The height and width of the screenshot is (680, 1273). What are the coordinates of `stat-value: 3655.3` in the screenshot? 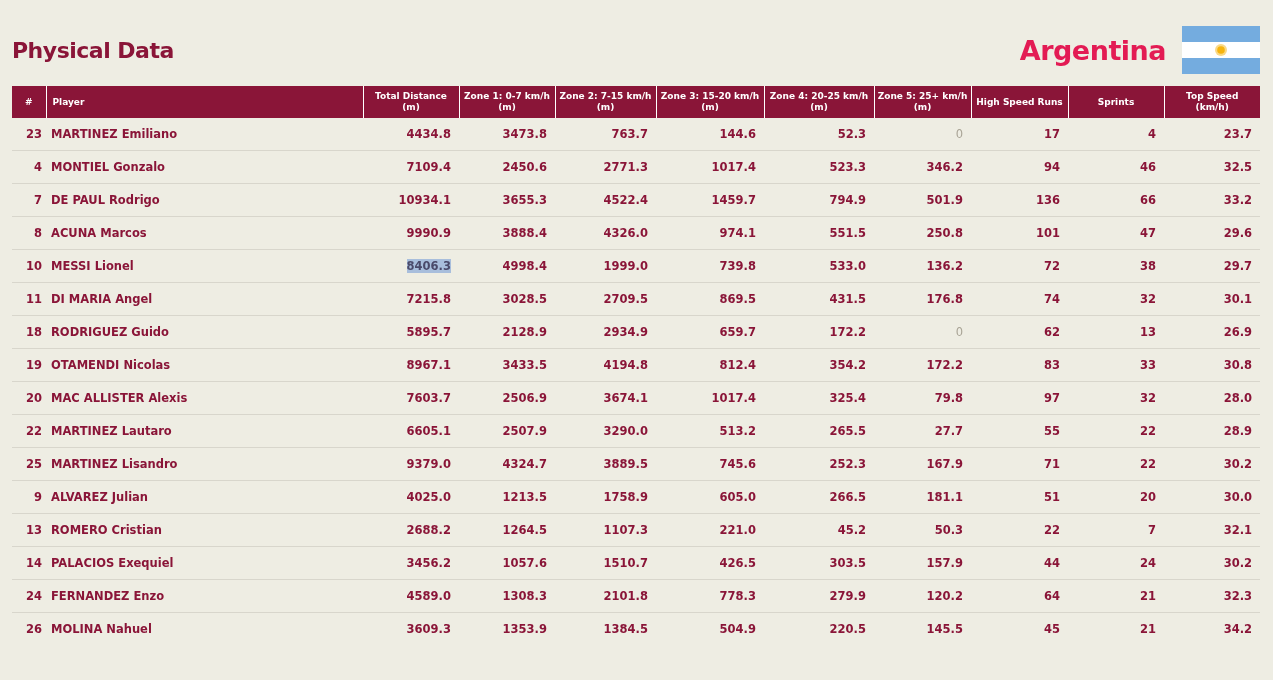 It's located at (524, 200).